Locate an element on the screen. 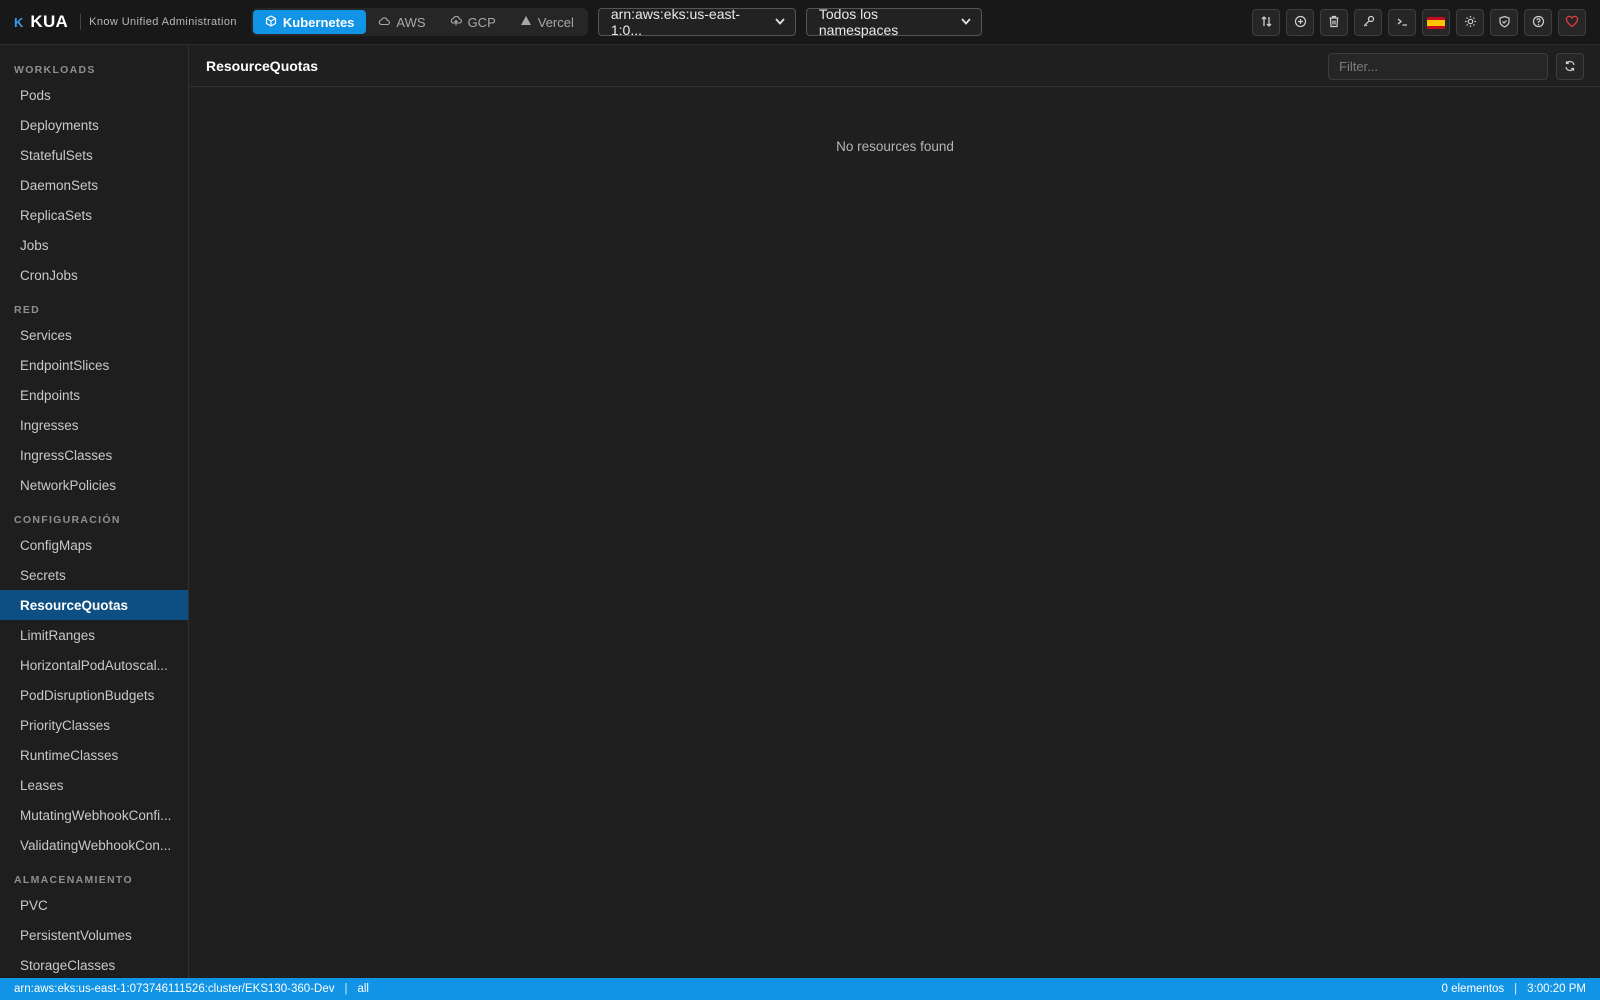  credentials-button is located at coordinates (1368, 22).